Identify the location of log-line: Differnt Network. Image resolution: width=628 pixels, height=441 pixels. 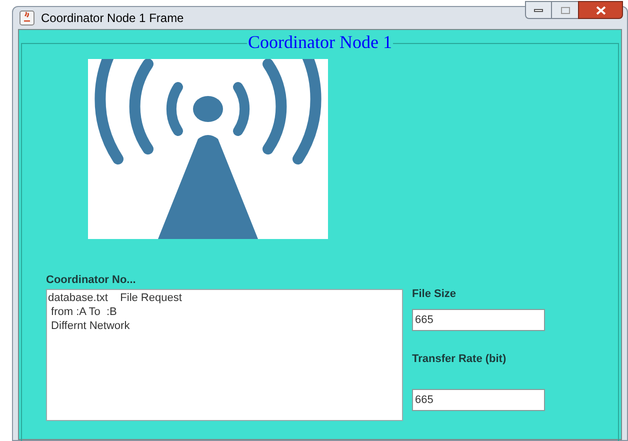
(90, 326).